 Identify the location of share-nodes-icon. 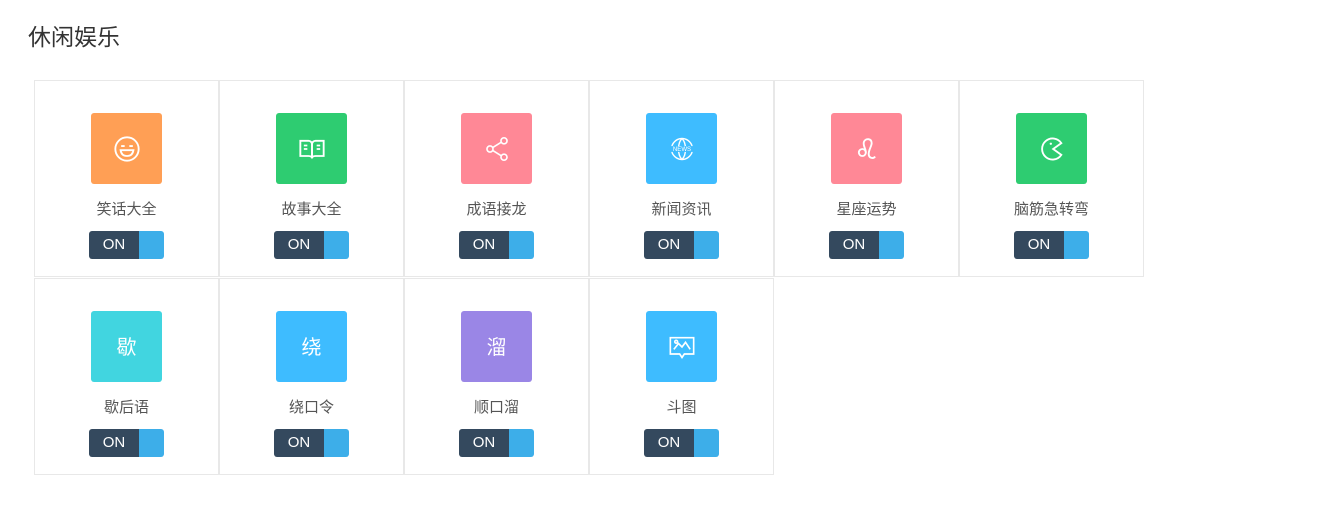
(496, 148).